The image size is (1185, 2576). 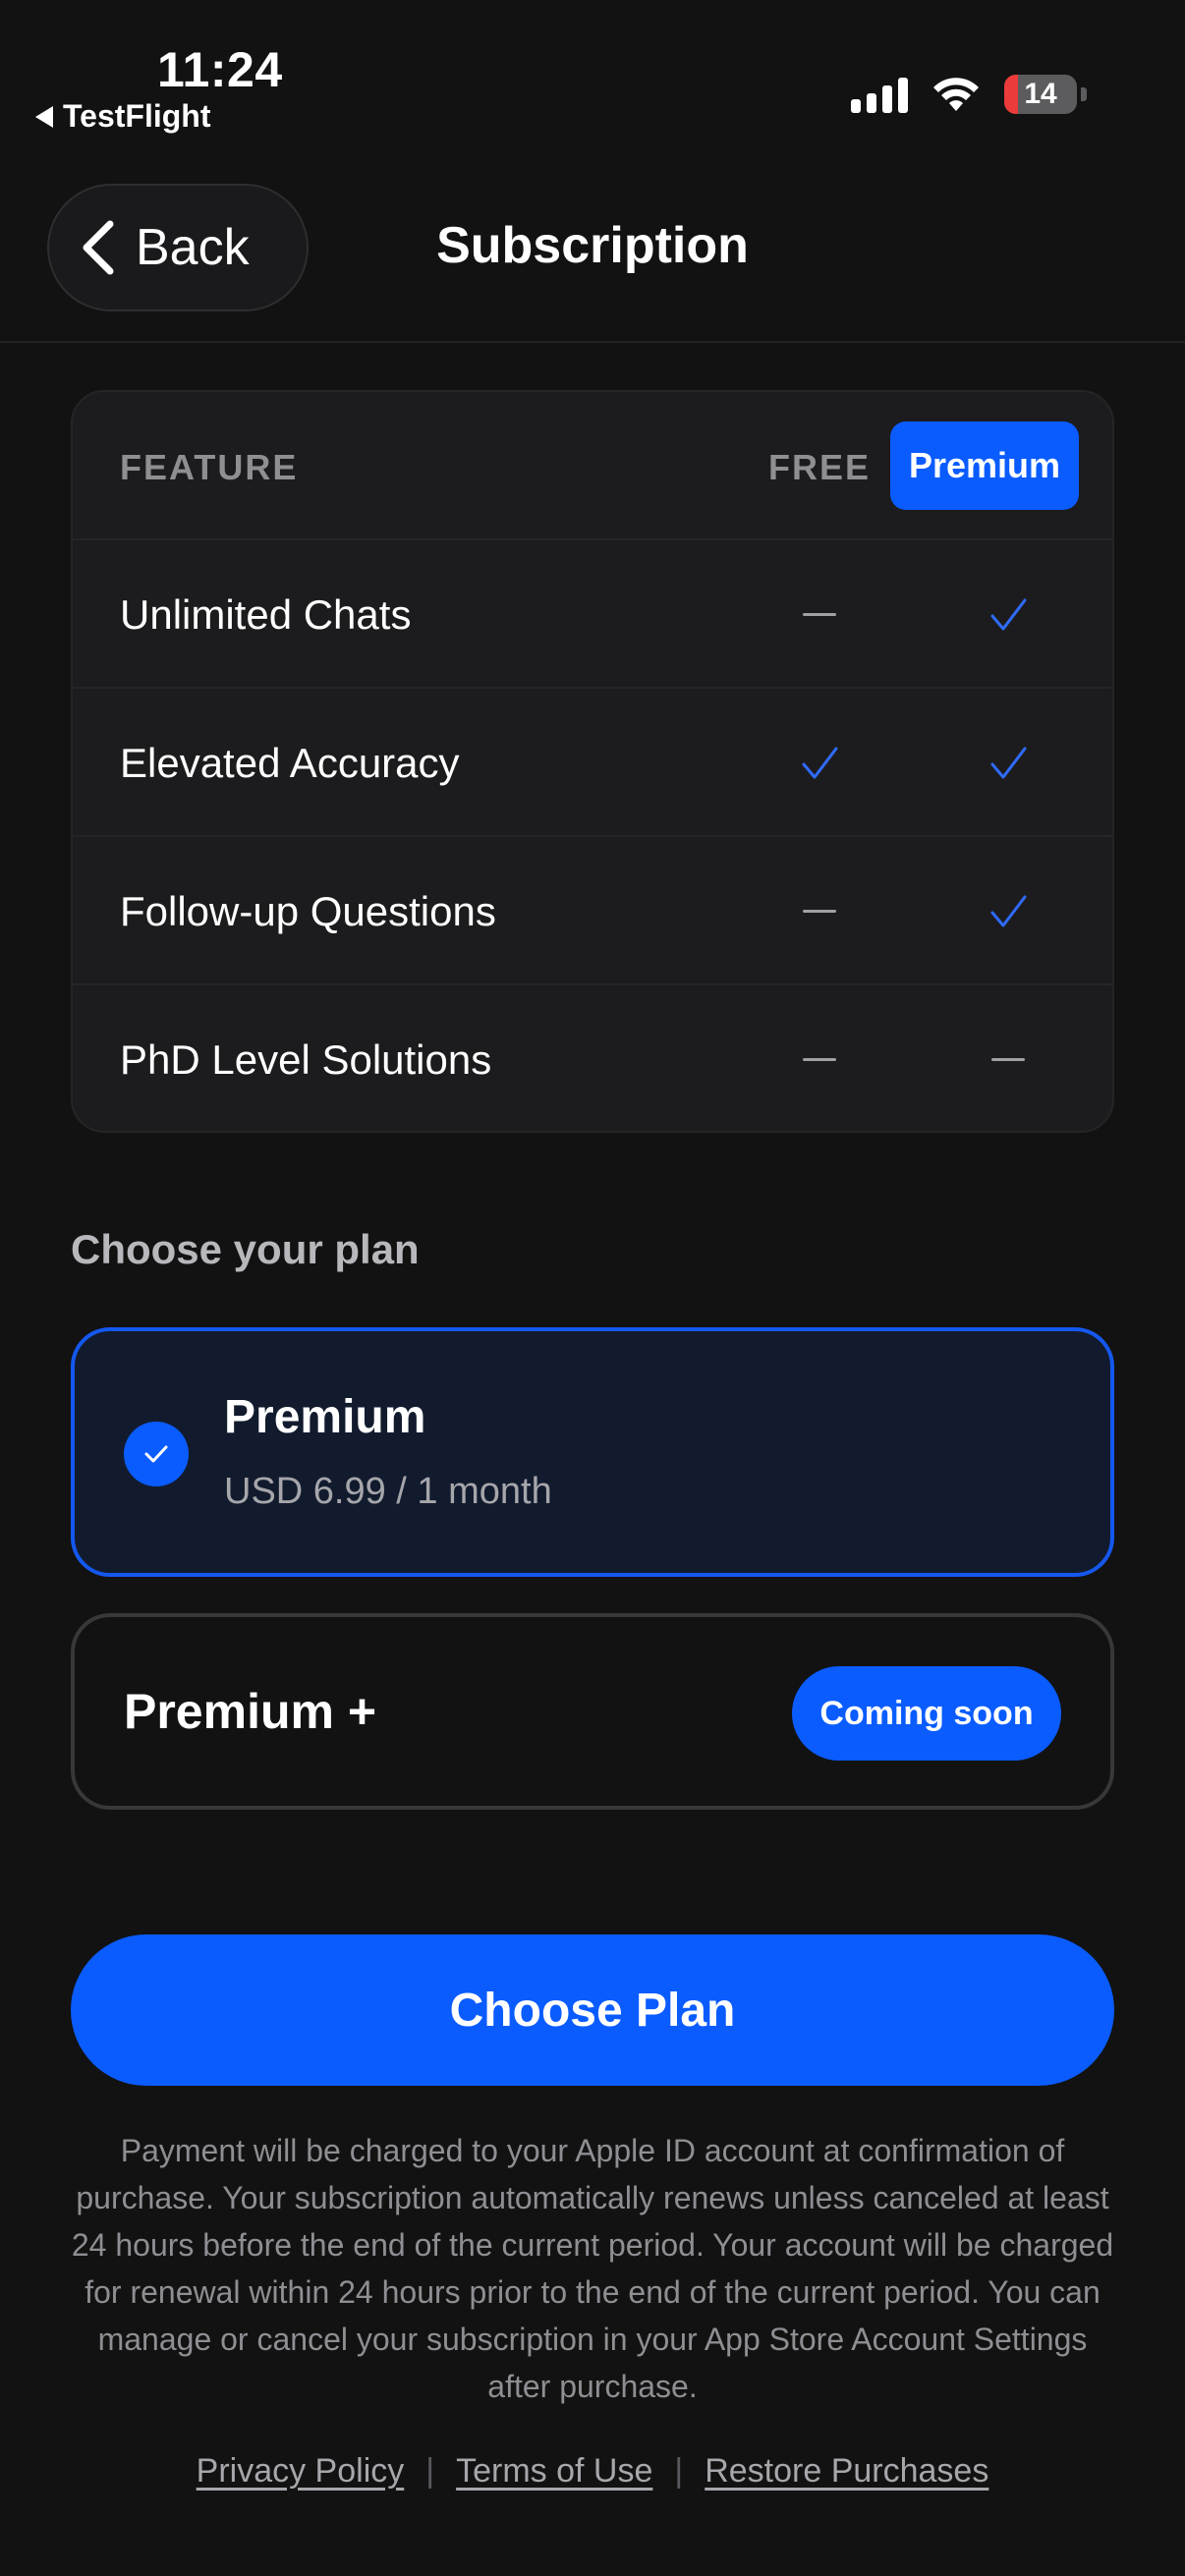 I want to click on choose-plan-button: Choose Plan, so click(x=592, y=2010).